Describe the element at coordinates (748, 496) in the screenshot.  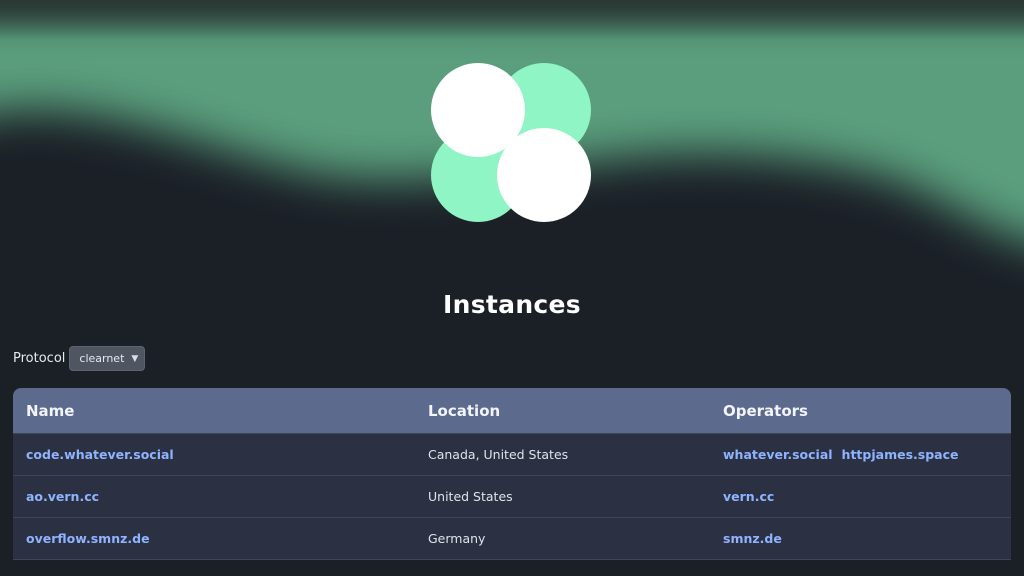
I see `operator-link: vern.cc` at that location.